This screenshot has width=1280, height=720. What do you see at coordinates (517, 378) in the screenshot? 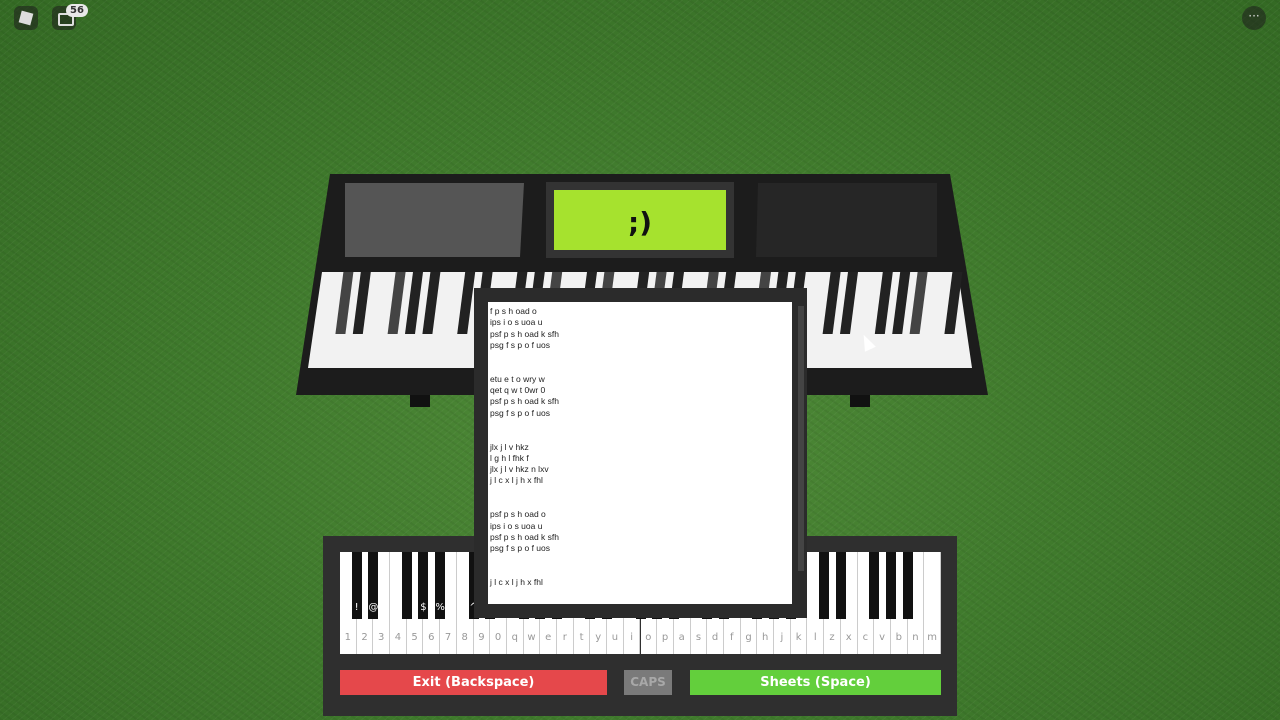
I see `sheet-line: etu e t o wry w` at bounding box center [517, 378].